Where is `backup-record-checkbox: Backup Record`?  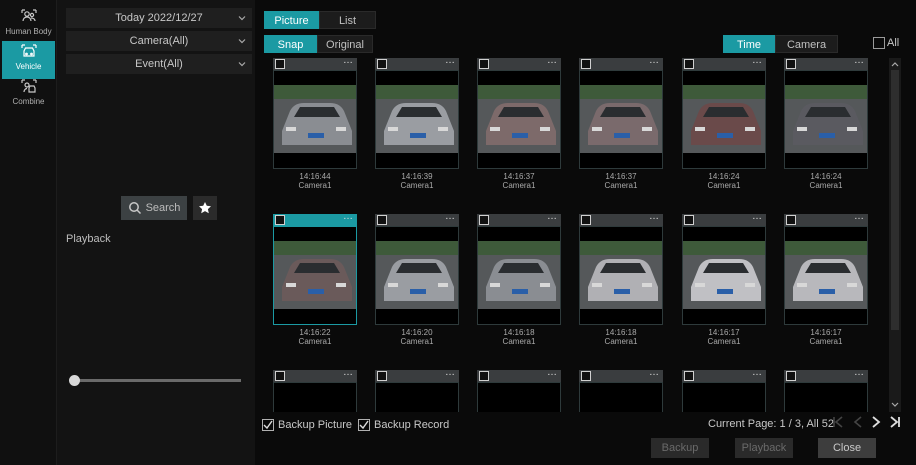
backup-record-checkbox: Backup Record is located at coordinates (403, 425).